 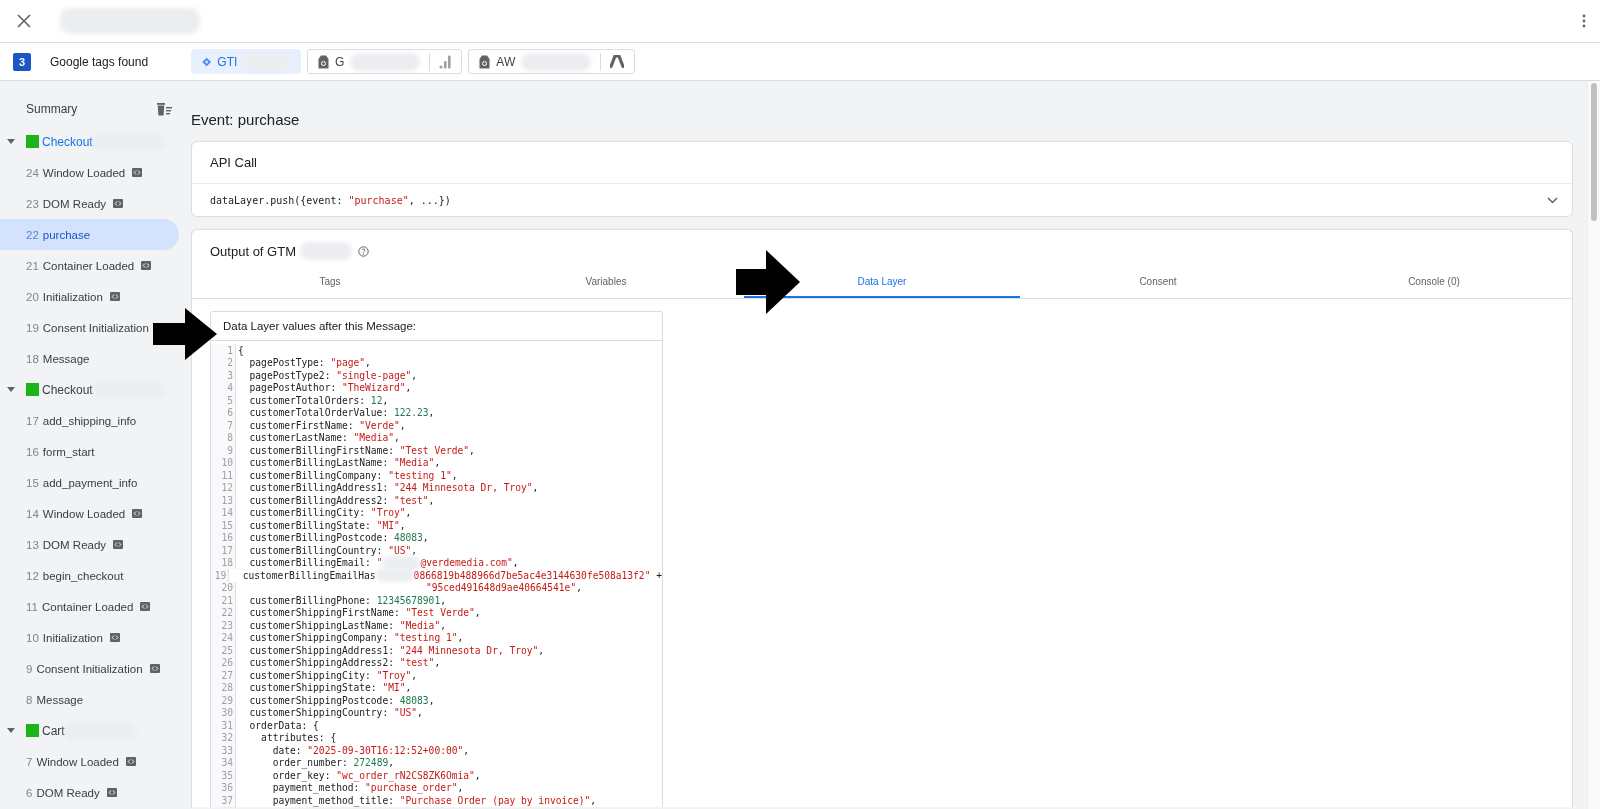 What do you see at coordinates (323, 61) in the screenshot?
I see `tag-icon` at bounding box center [323, 61].